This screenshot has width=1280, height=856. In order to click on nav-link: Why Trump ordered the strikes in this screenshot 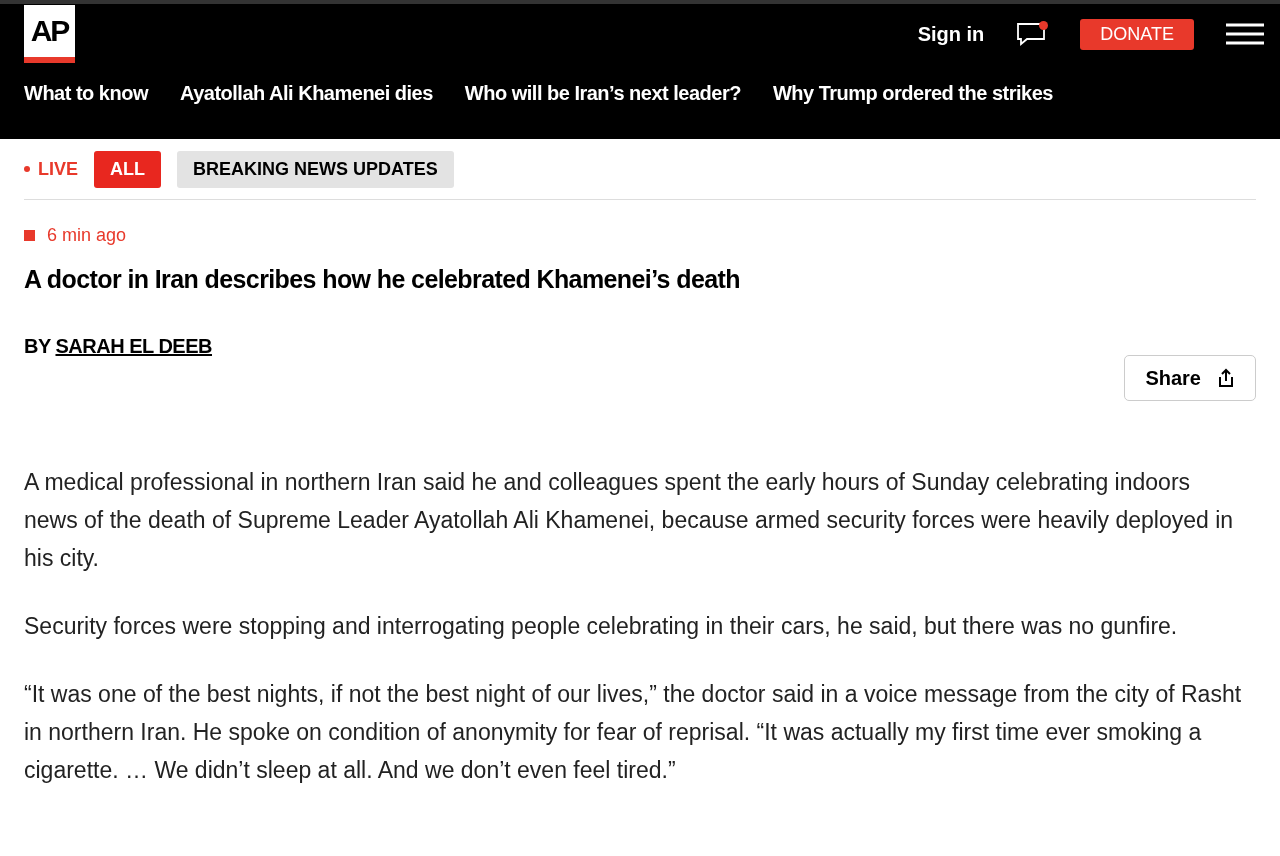, I will do `click(912, 93)`.